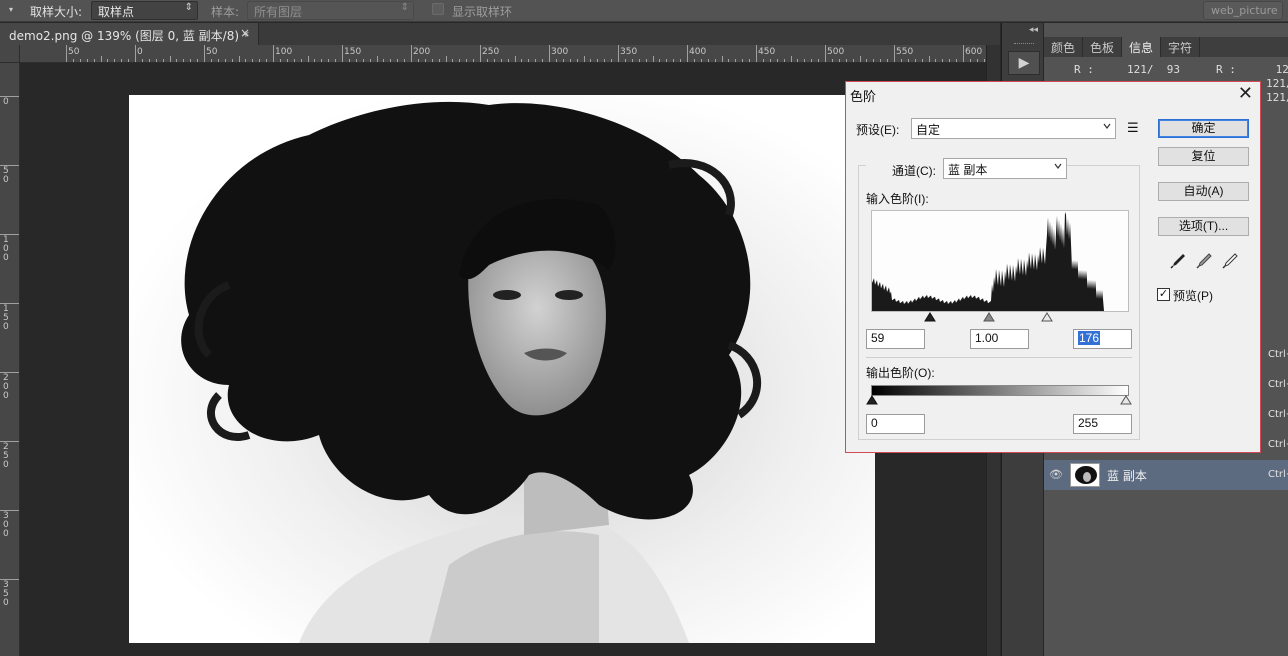 This screenshot has height=656, width=1288. I want to click on input-white-slider, so click(1047, 317).